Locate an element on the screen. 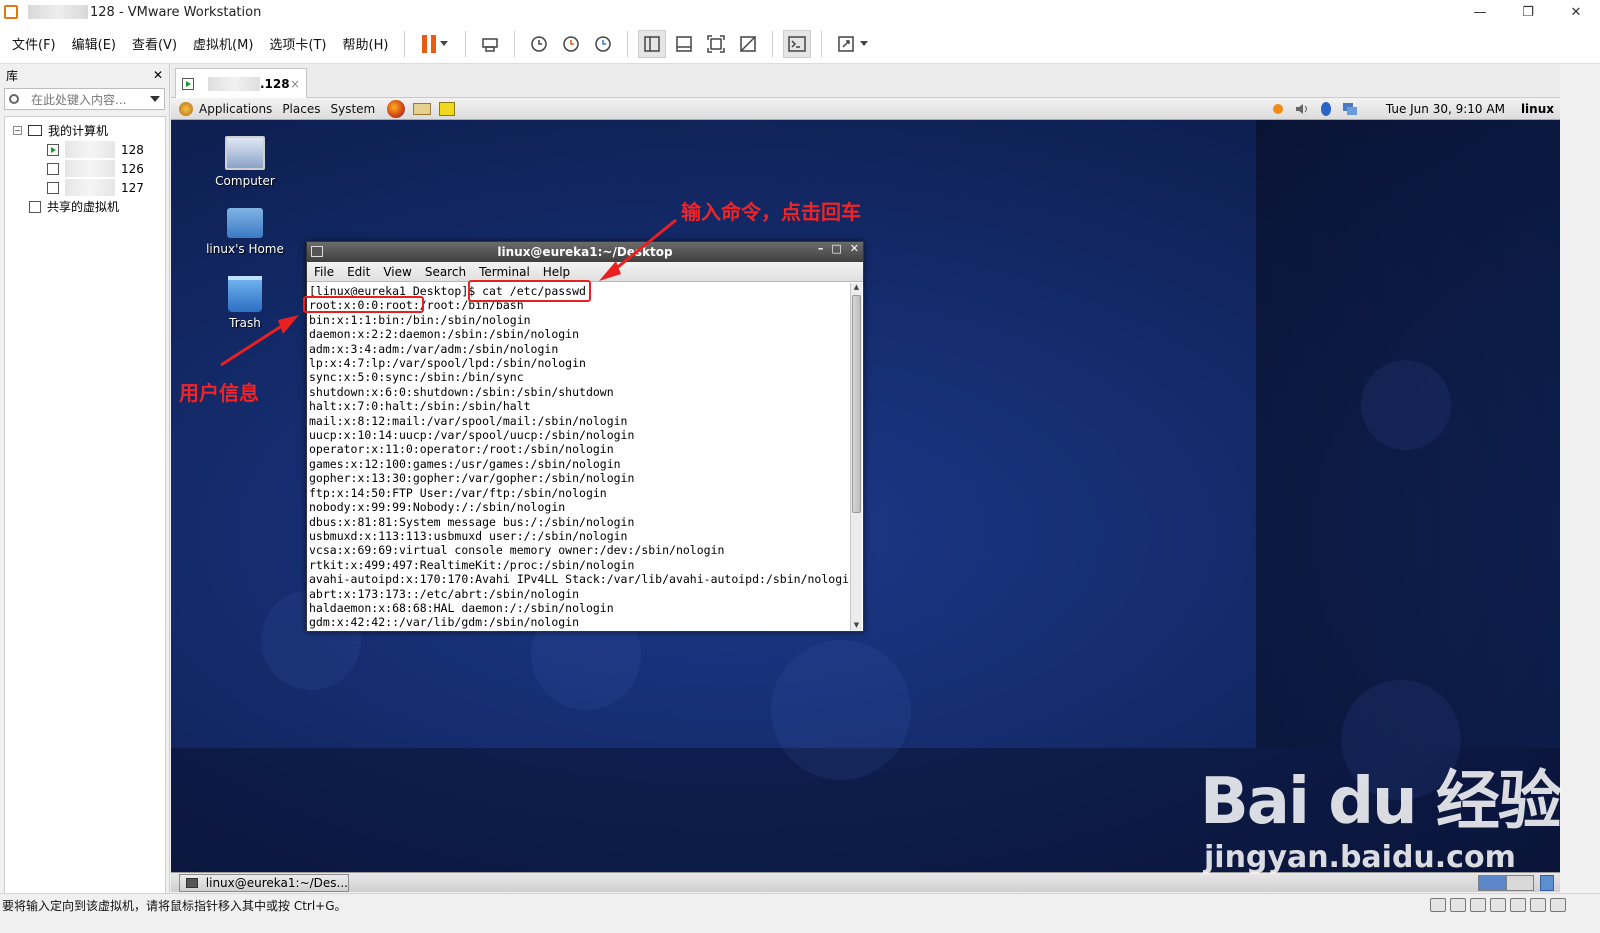 The image size is (1600, 933). console-view-button is located at coordinates (797, 43).